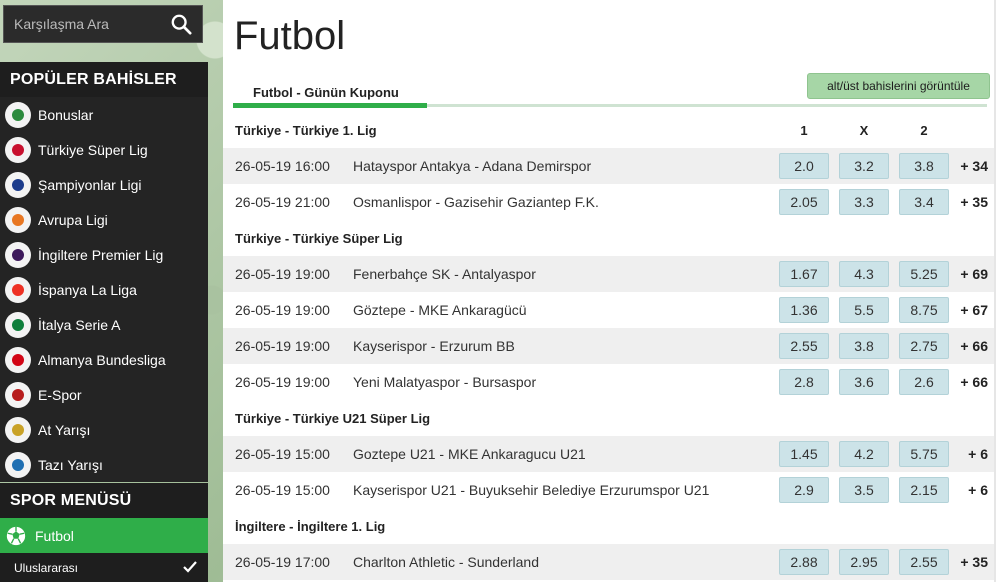 This screenshot has width=996, height=582. I want to click on odds-button-x: 2.95, so click(864, 562).